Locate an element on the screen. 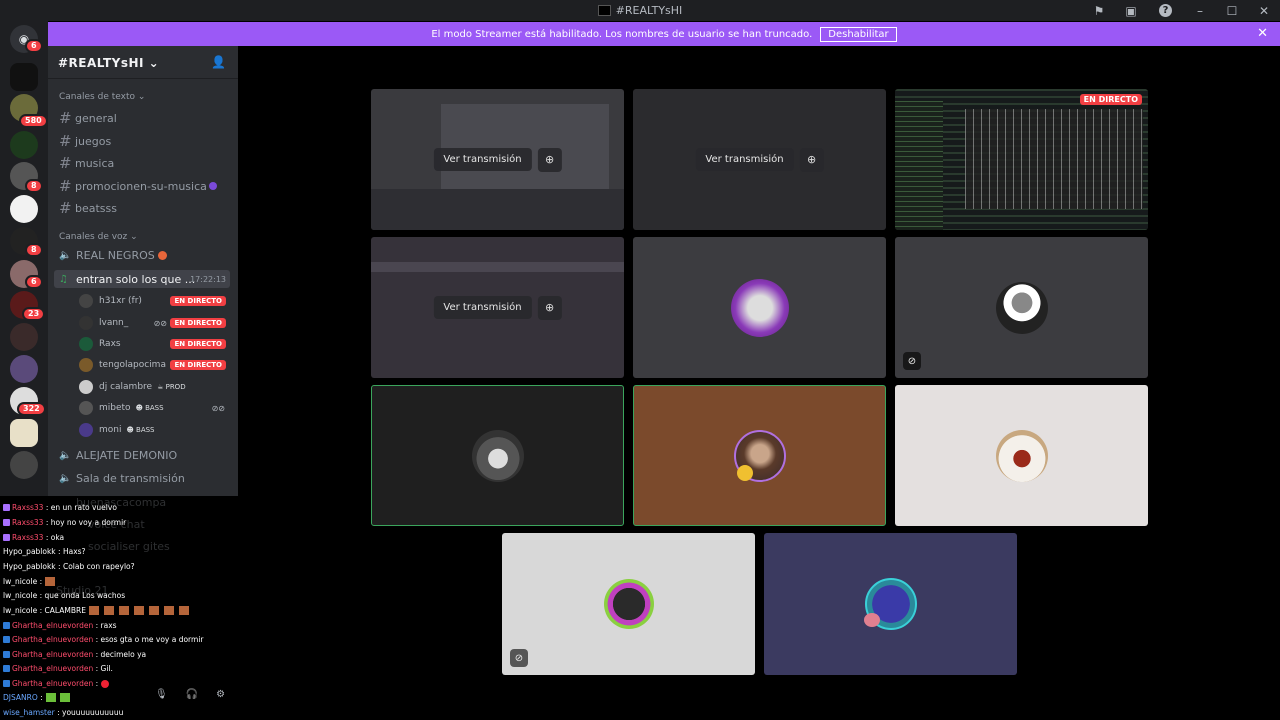 This screenshot has width=1280, height=720. category-voice-channels: Canales de voz ⌄ is located at coordinates (98, 237).